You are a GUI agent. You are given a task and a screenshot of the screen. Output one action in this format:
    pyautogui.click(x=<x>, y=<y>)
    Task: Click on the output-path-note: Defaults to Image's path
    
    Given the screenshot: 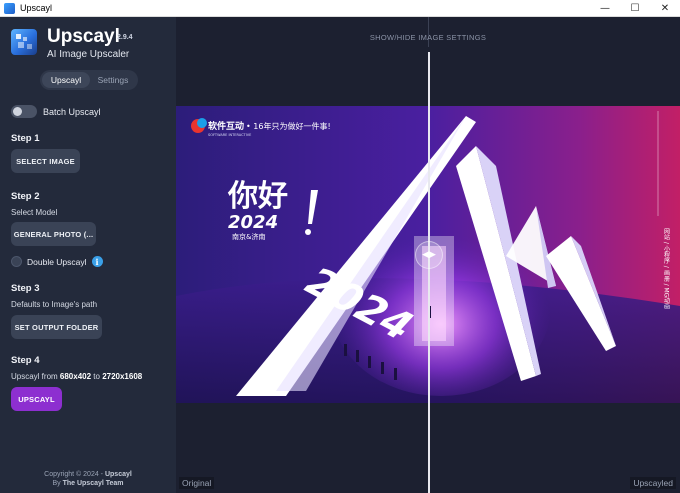 What is the action you would take?
    pyautogui.click(x=54, y=304)
    